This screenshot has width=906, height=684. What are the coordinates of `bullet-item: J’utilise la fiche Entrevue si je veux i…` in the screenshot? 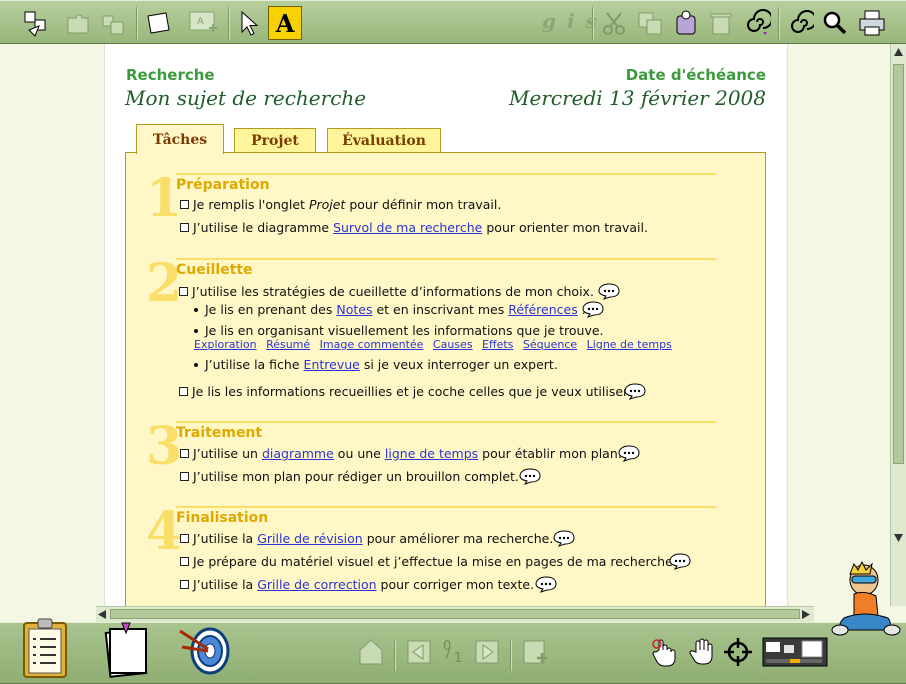 It's located at (376, 364).